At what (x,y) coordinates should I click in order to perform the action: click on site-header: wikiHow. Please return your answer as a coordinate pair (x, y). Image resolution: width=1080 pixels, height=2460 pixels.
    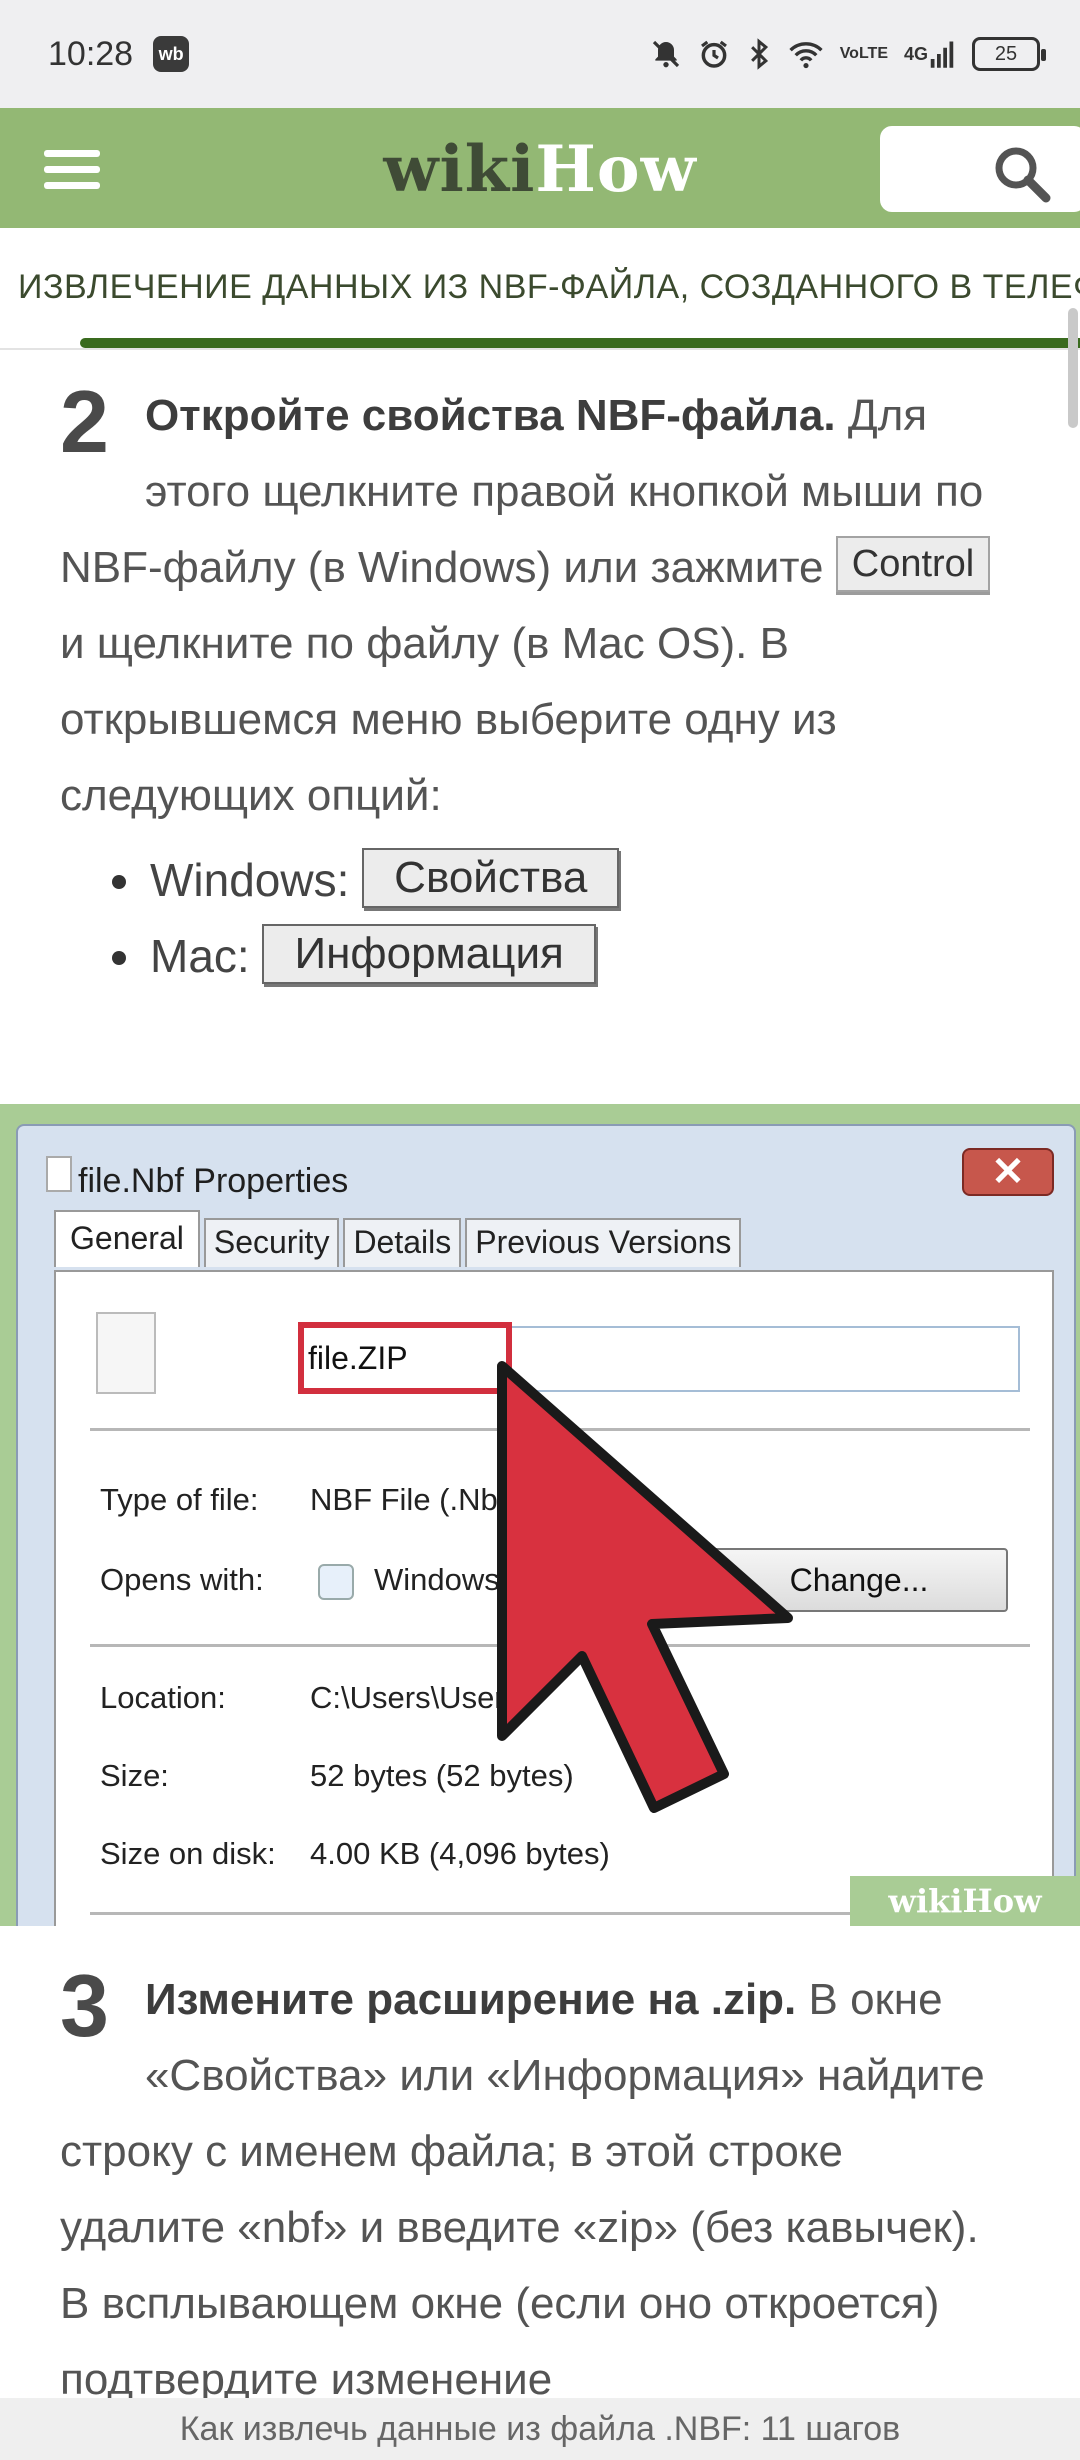
    Looking at the image, I should click on (540, 168).